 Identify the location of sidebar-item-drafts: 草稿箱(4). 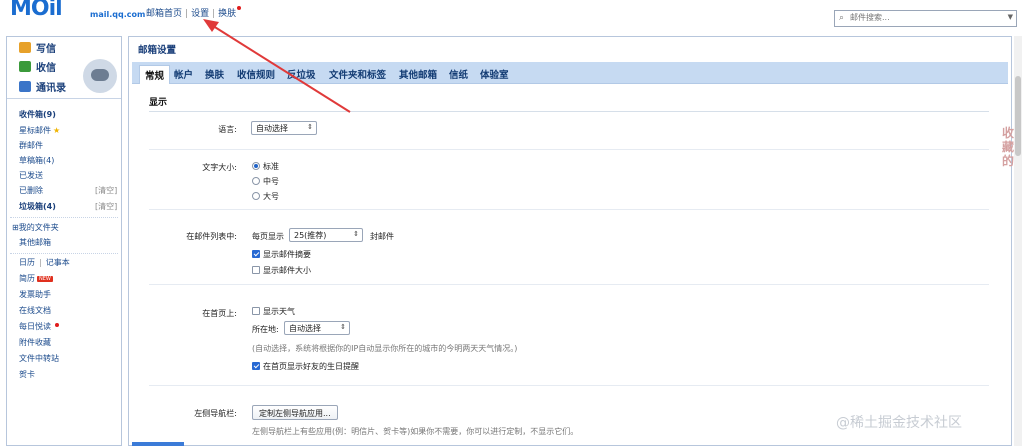
(36, 160).